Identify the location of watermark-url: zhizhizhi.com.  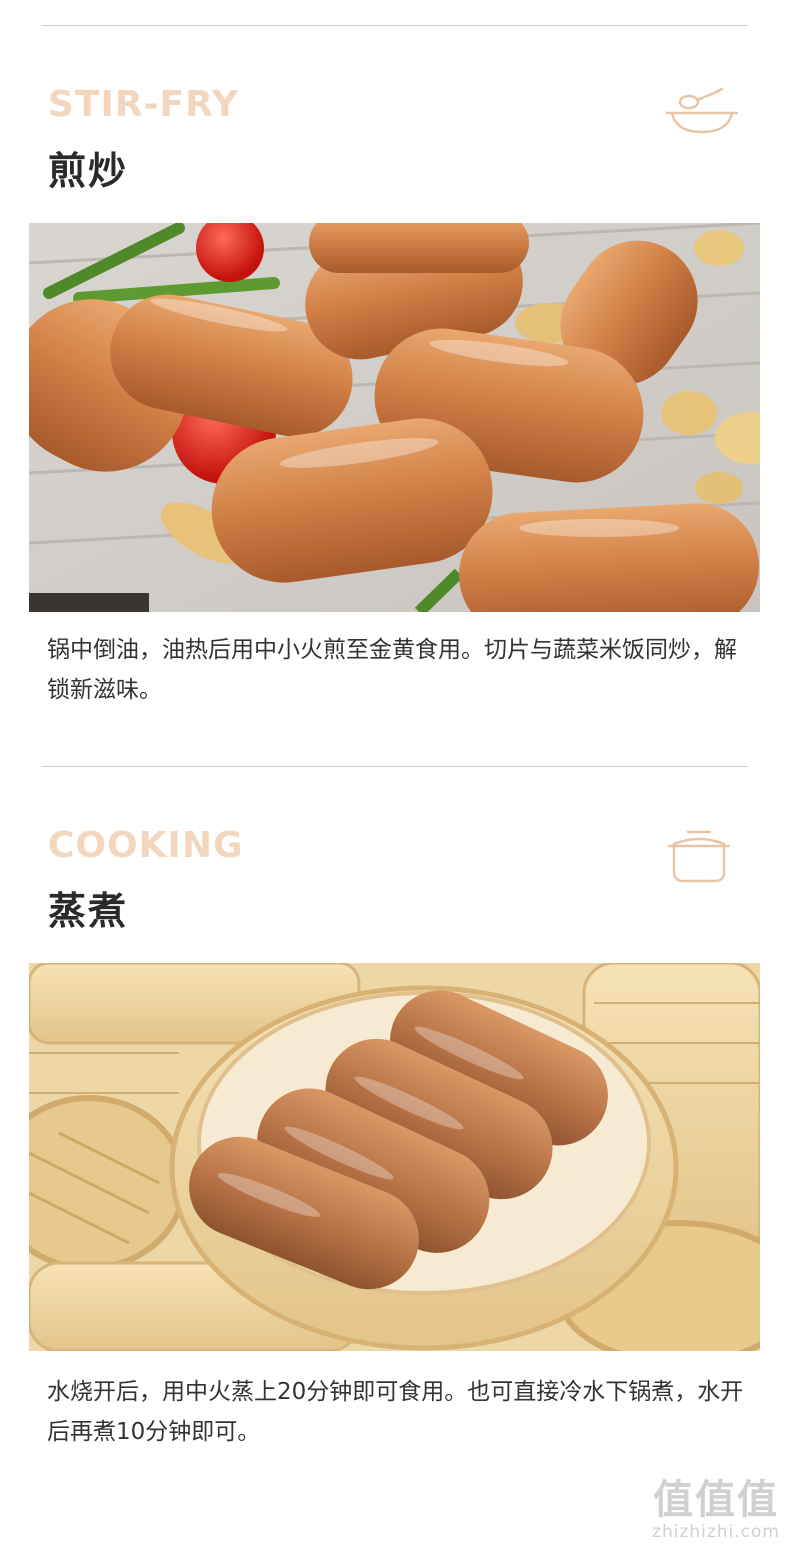
(716, 1532).